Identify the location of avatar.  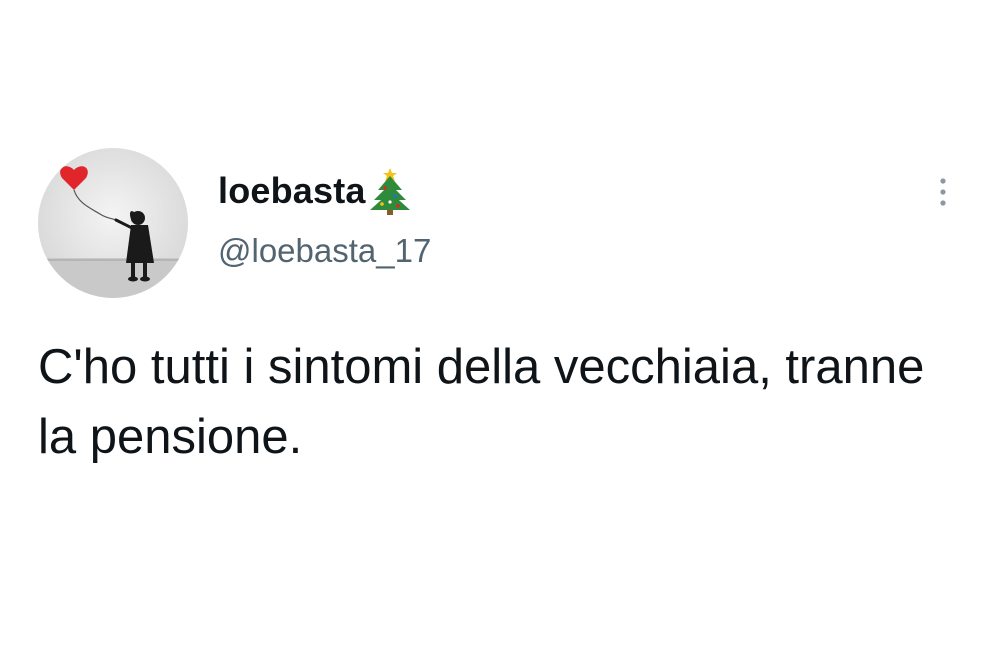
(113, 223).